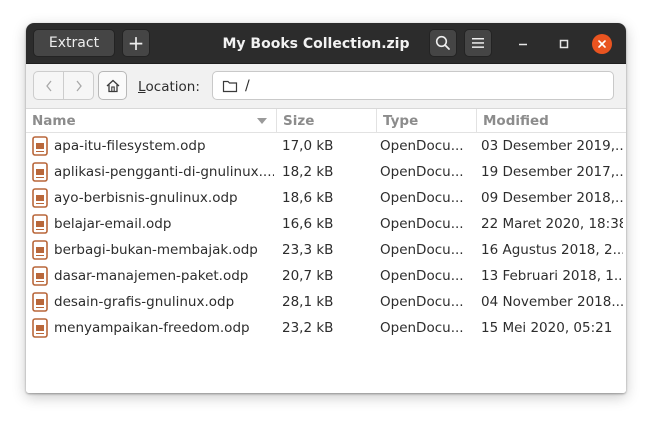 This screenshot has width=652, height=422. I want to click on file-size: 18,6 kB, so click(308, 198).